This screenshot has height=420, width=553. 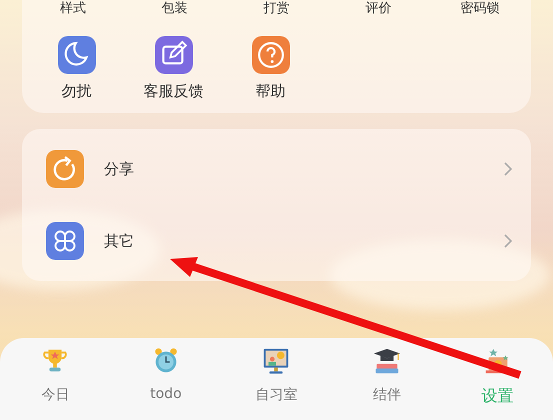 What do you see at coordinates (277, 9) in the screenshot?
I see `feature-label: 打赏` at bounding box center [277, 9].